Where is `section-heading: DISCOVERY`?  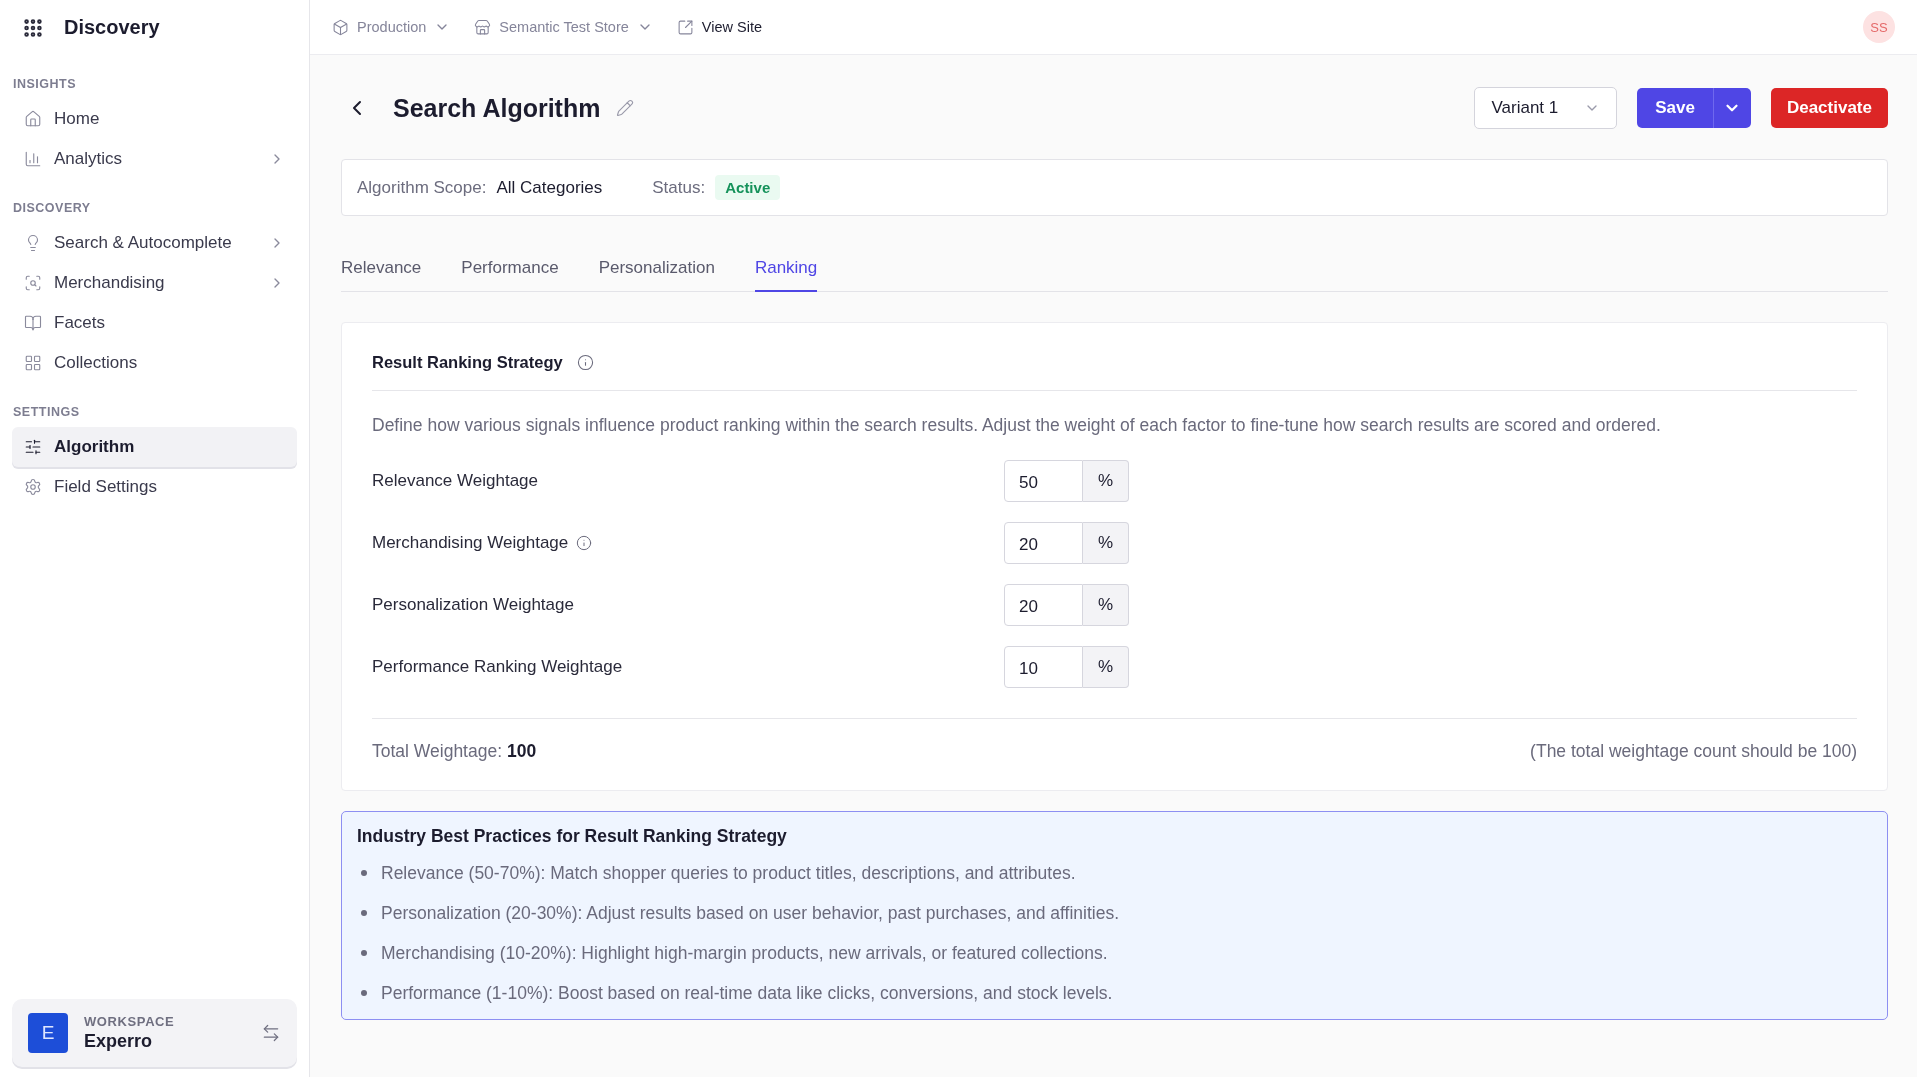 section-heading: DISCOVERY is located at coordinates (52, 208).